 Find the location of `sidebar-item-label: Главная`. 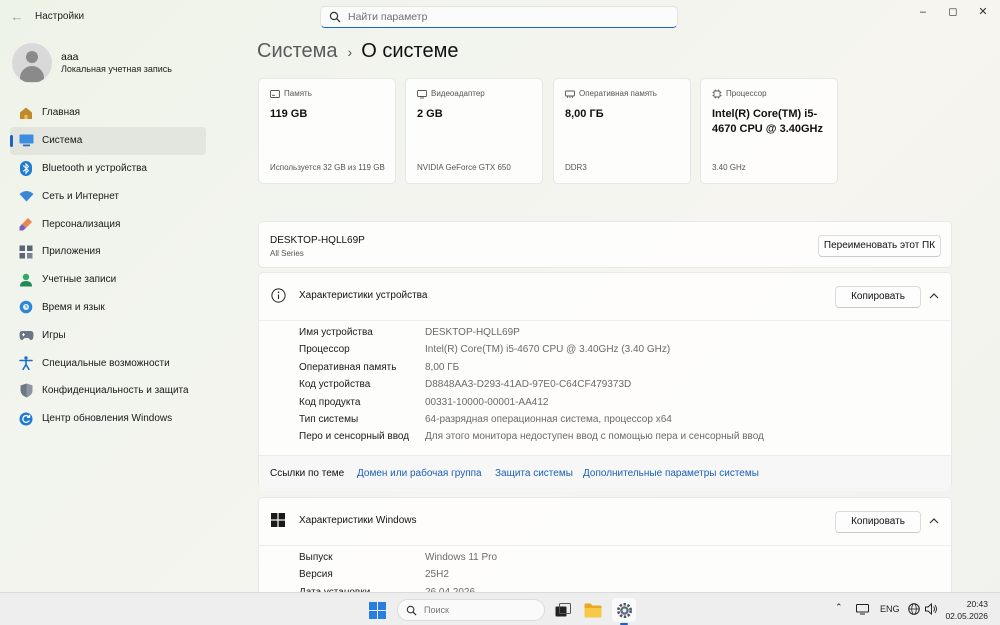

sidebar-item-label: Главная is located at coordinates (61, 113).